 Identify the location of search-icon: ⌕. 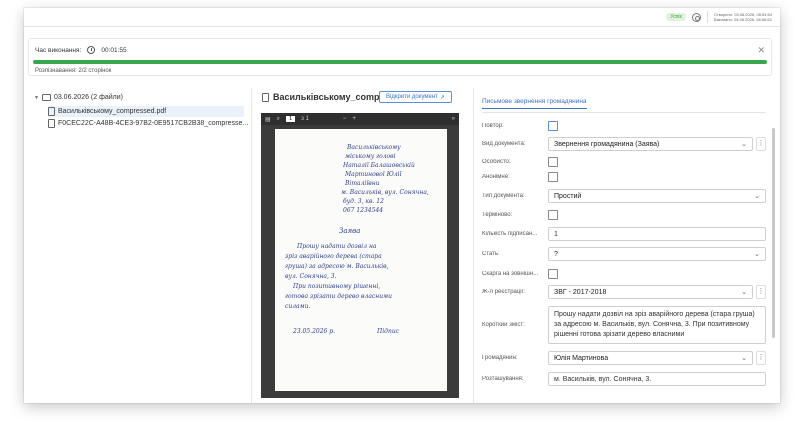
(278, 119).